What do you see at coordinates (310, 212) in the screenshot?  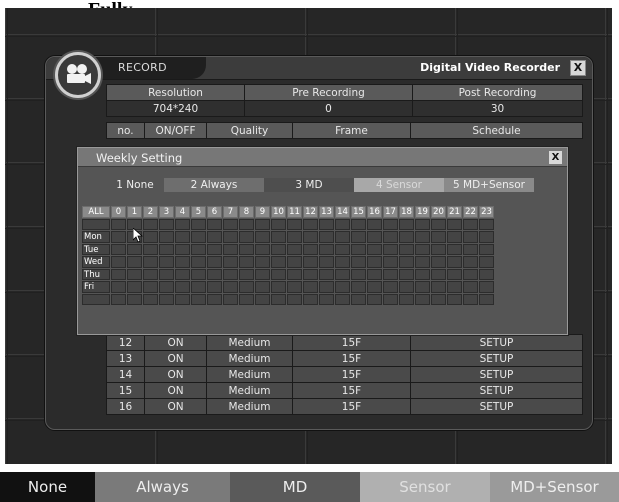 I see `hour-header-12: 12` at bounding box center [310, 212].